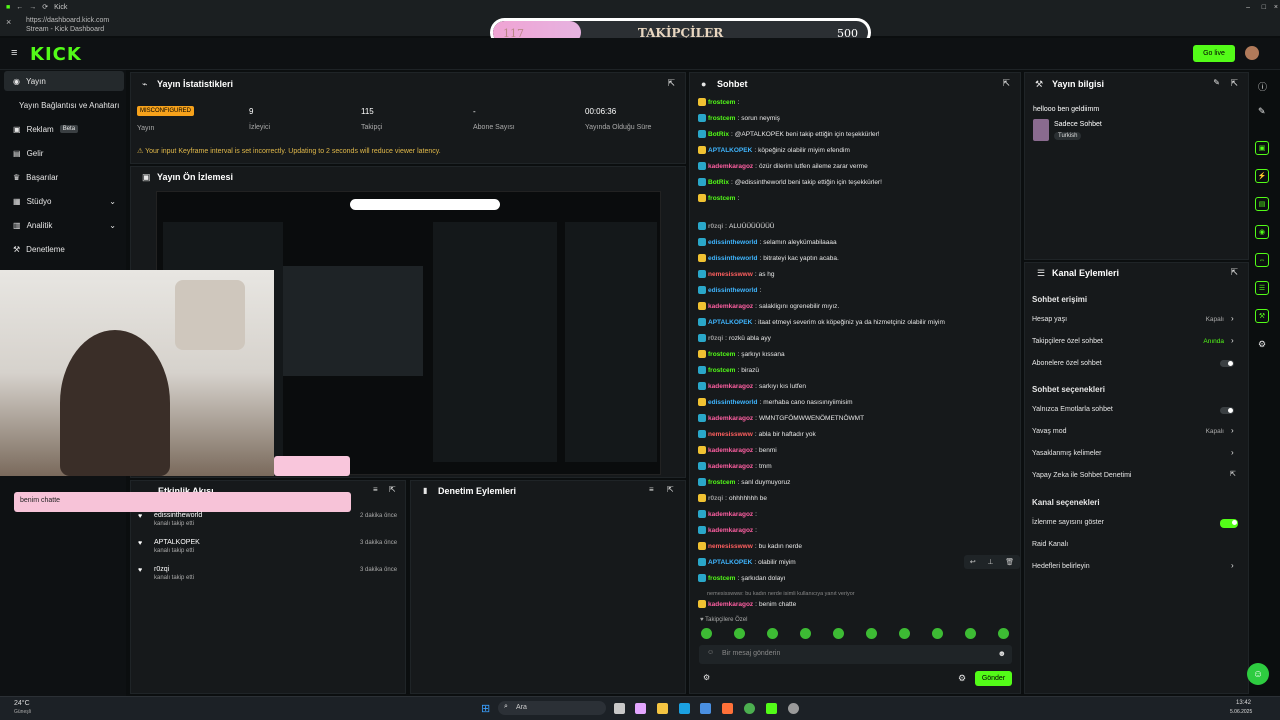 The width and height of the screenshot is (1280, 720). What do you see at coordinates (736, 226) in the screenshot?
I see `chat-message: r0zqi: ALUÜÜÜÜÜÜÜ` at bounding box center [736, 226].